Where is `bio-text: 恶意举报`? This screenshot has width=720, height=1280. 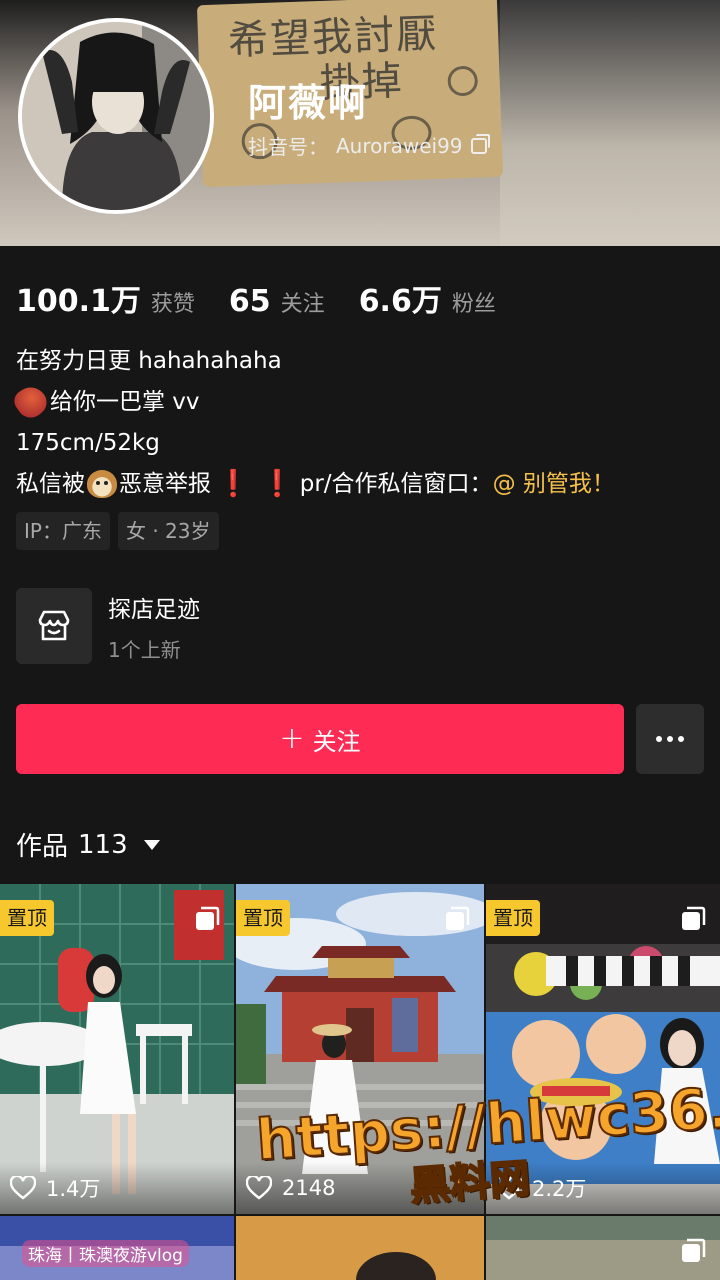
bio-text: 恶意举报 is located at coordinates (165, 483).